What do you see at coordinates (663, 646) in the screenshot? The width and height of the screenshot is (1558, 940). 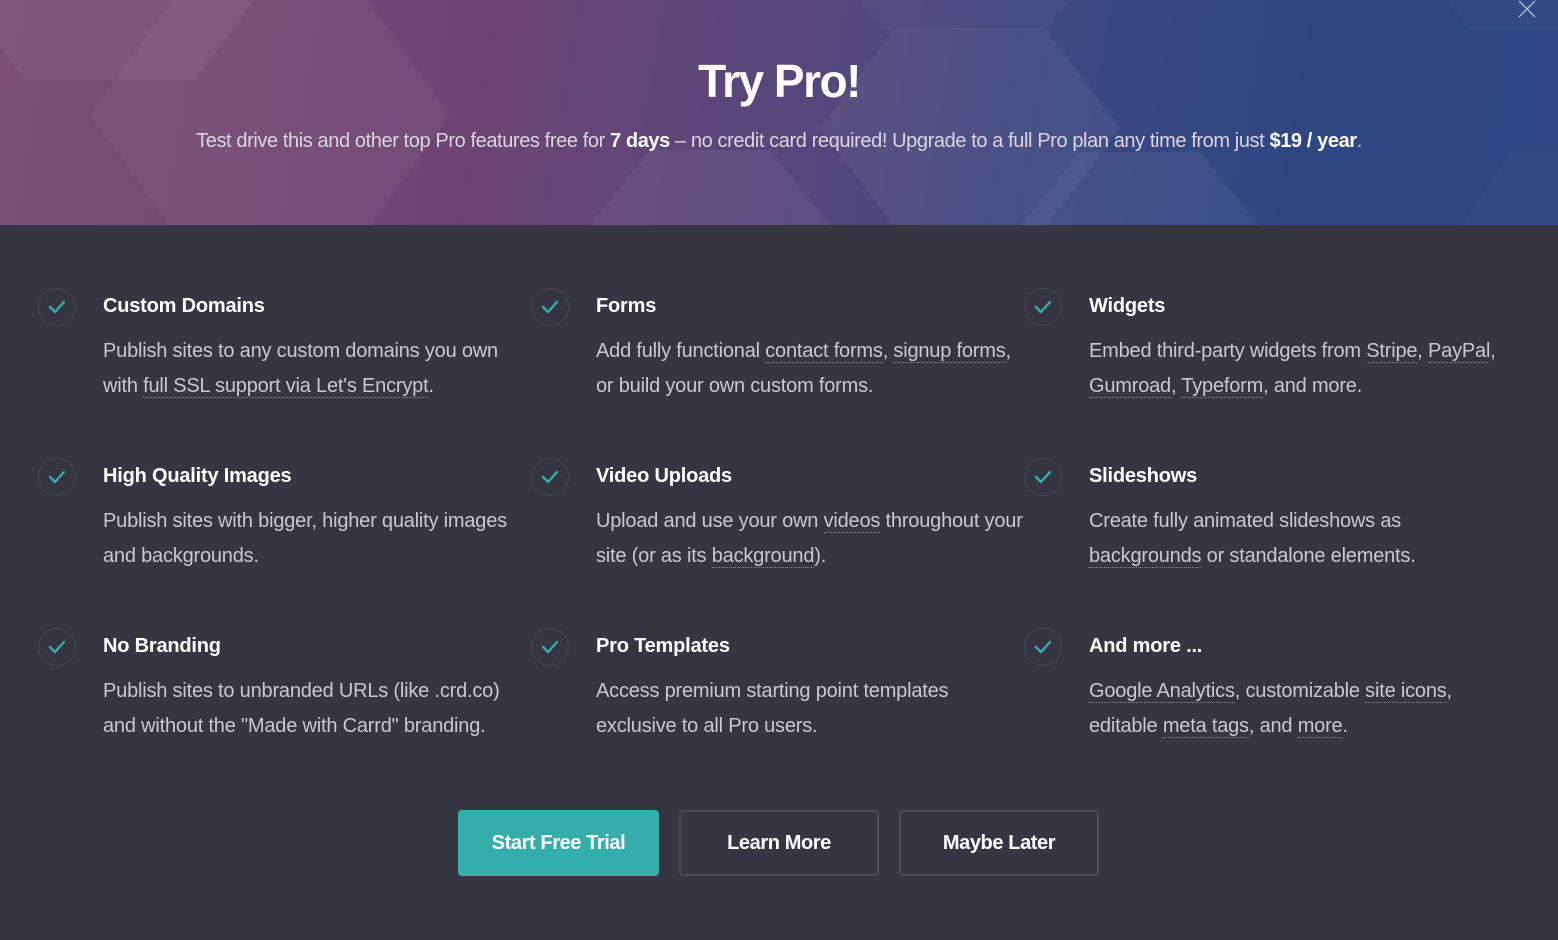 I see `feature-title: Pro Templates` at bounding box center [663, 646].